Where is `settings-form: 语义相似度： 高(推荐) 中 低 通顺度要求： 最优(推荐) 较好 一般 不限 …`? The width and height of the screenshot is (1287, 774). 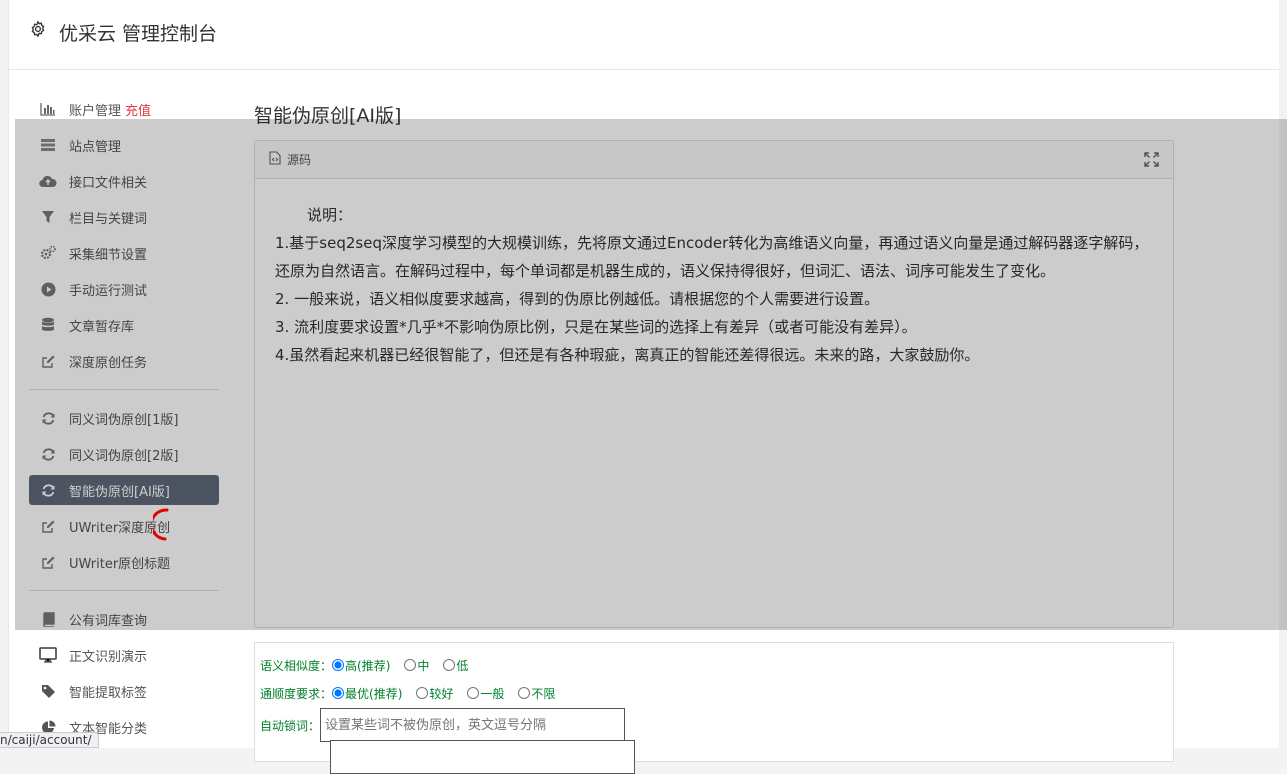 settings-form: 语义相似度： 高(推荐) 中 低 通顺度要求： 最优(推荐) 较好 一般 不限 … is located at coordinates (714, 708).